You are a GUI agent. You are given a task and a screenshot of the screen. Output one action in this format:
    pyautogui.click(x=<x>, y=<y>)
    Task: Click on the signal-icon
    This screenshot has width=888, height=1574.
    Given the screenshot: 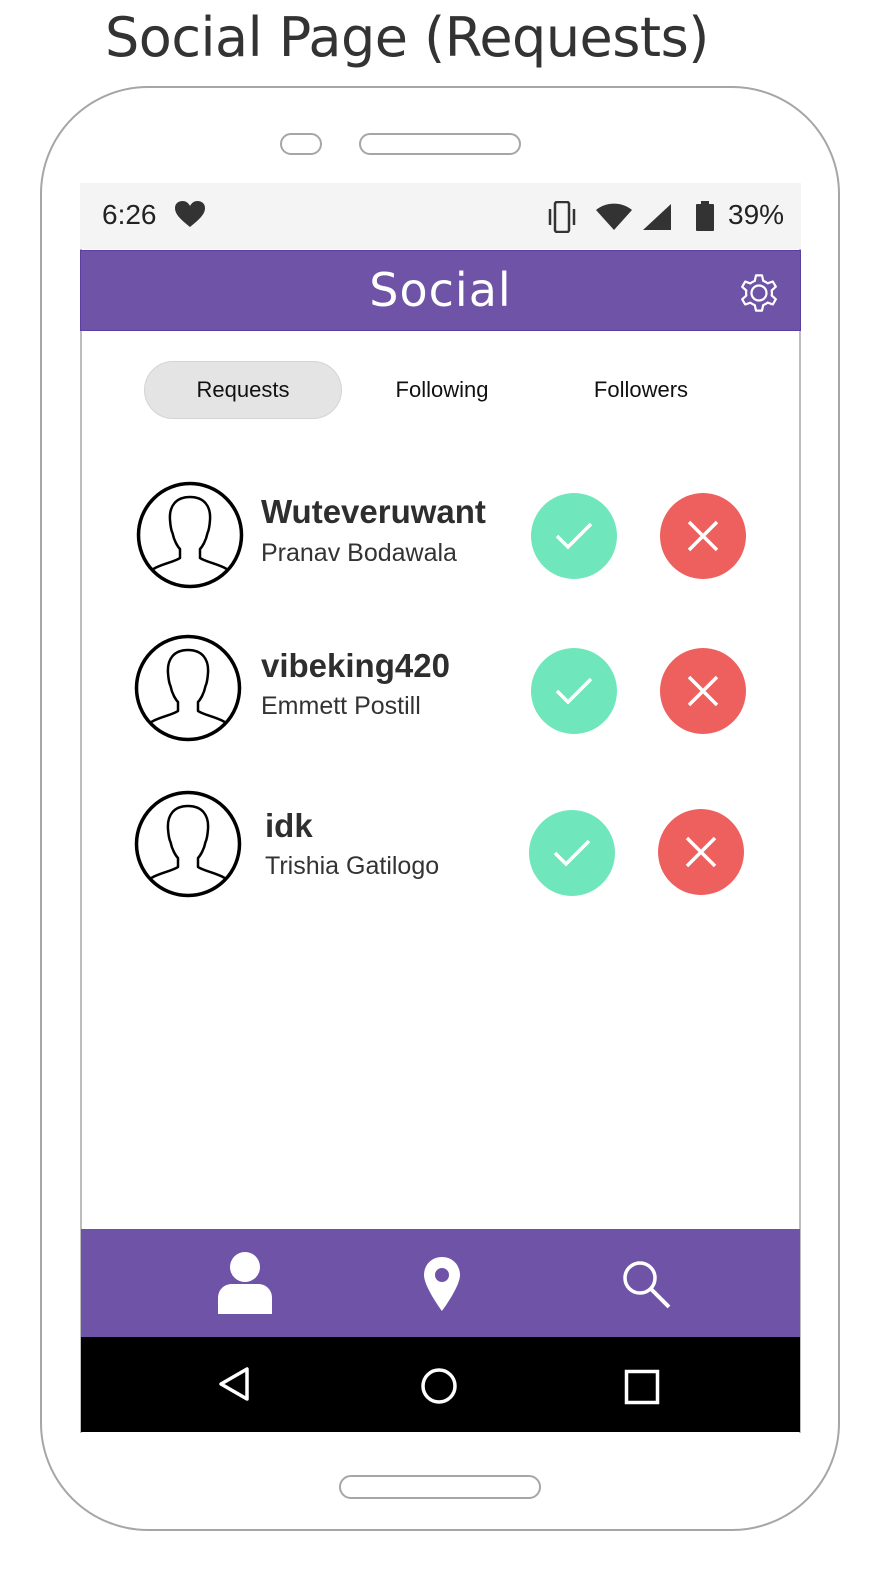 What is the action you would take?
    pyautogui.click(x=657, y=217)
    